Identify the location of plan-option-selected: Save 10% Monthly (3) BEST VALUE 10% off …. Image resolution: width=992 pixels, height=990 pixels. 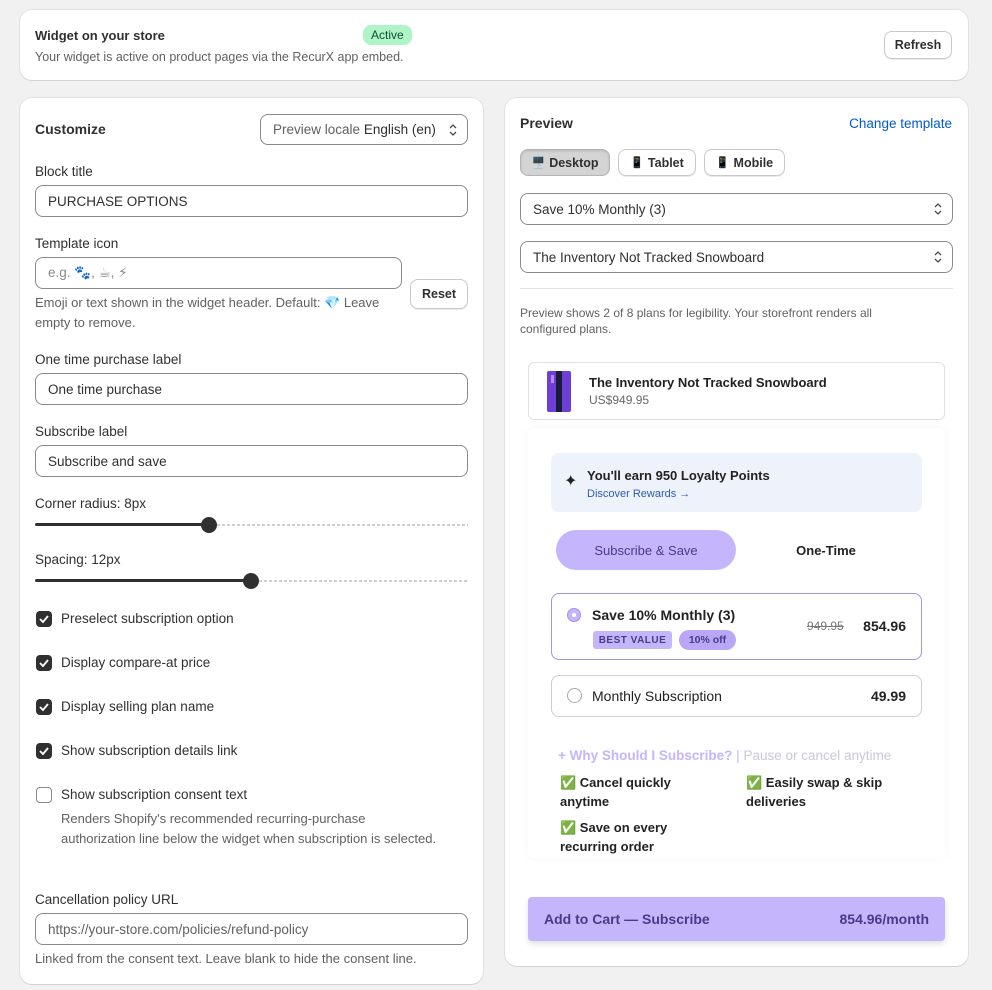
(736, 626).